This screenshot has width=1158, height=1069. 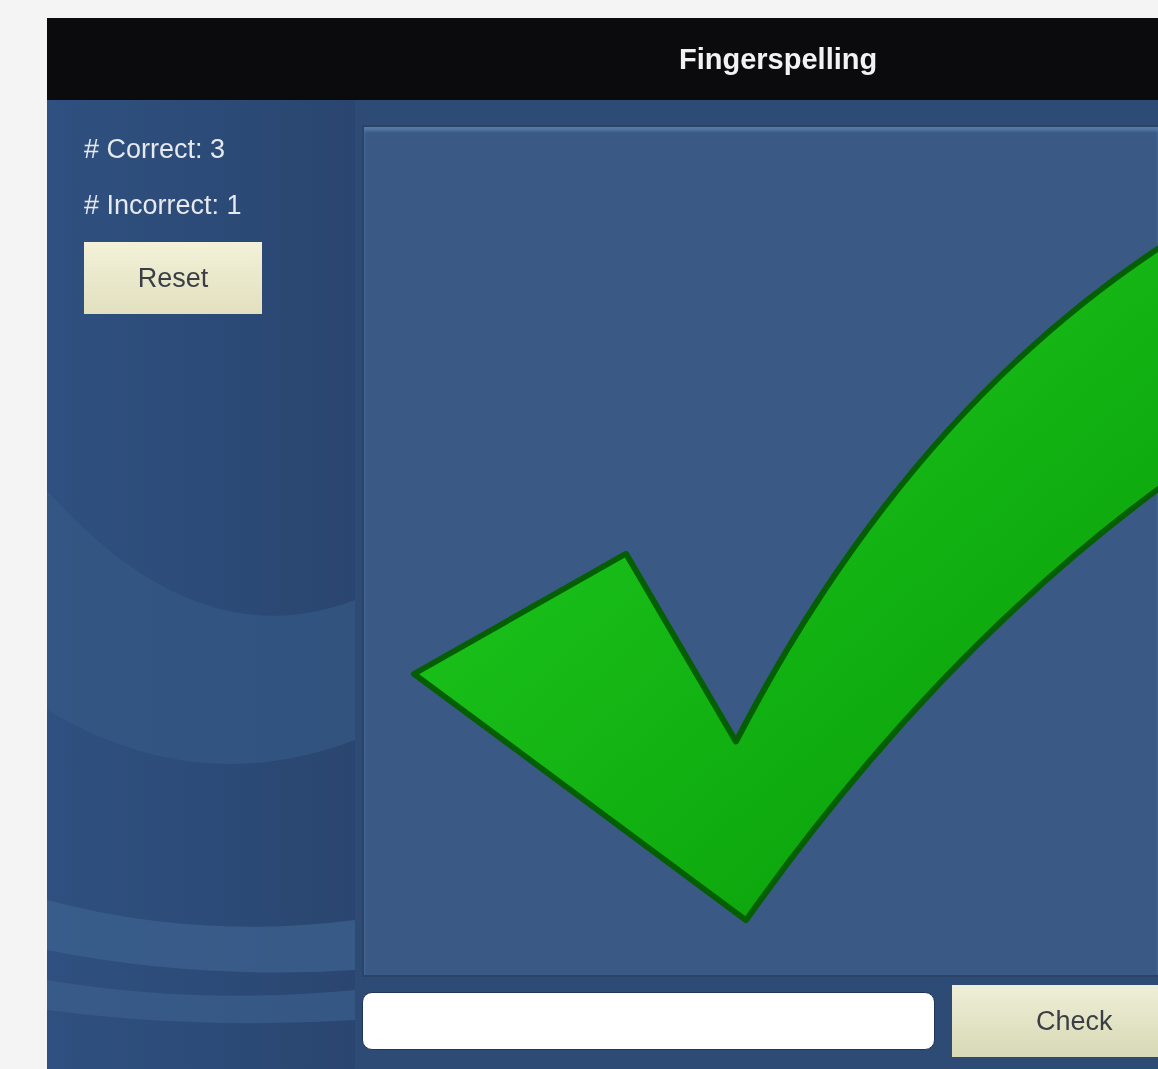 What do you see at coordinates (1055, 1021) in the screenshot?
I see `check-button: Check` at bounding box center [1055, 1021].